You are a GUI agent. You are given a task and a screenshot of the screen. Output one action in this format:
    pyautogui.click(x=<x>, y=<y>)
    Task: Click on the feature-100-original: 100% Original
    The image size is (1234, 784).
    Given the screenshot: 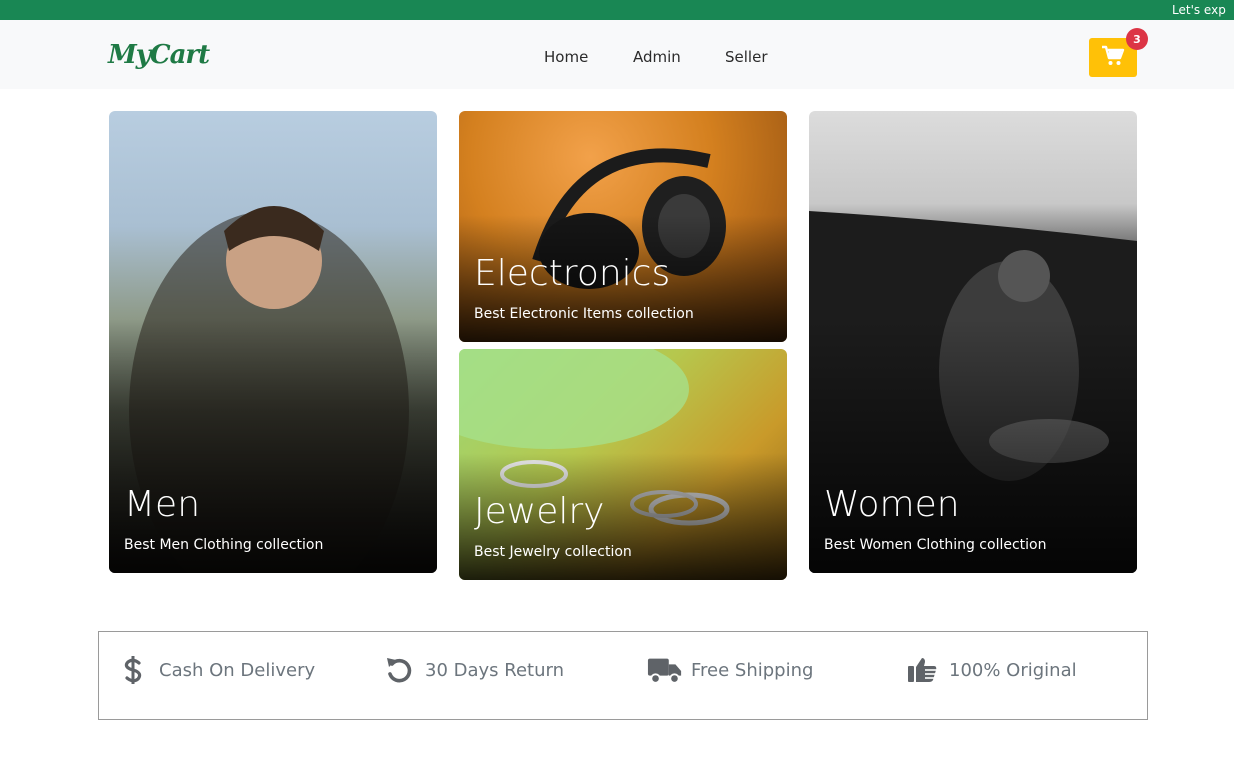 What is the action you would take?
    pyautogui.click(x=991, y=670)
    